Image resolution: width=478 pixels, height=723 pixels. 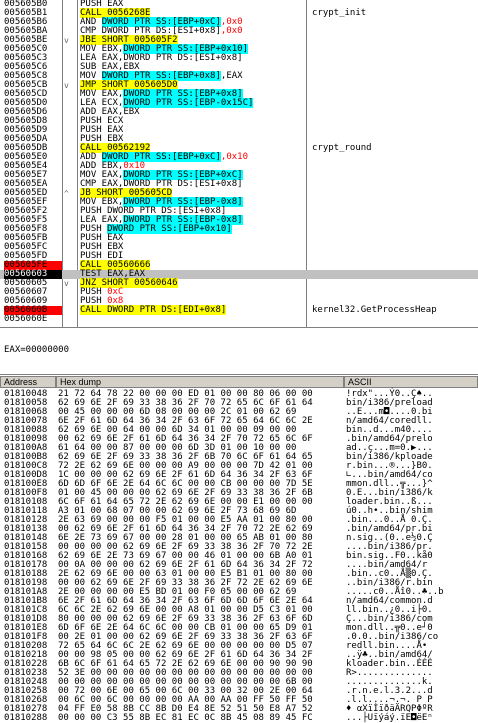 I want to click on instruction-token: ,0x10, so click(x=234, y=157).